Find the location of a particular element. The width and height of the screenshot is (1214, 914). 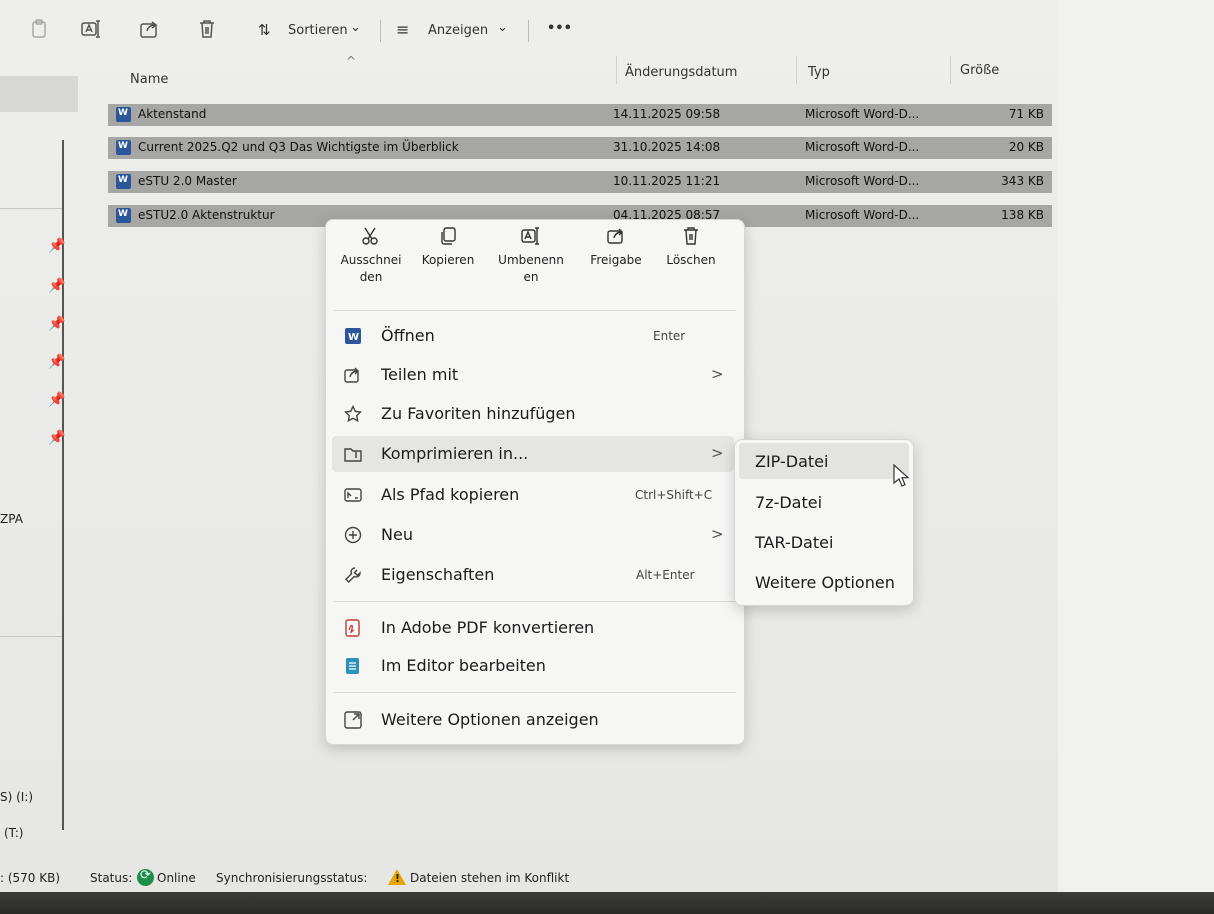

right-empty-area is located at coordinates (1136, 457).